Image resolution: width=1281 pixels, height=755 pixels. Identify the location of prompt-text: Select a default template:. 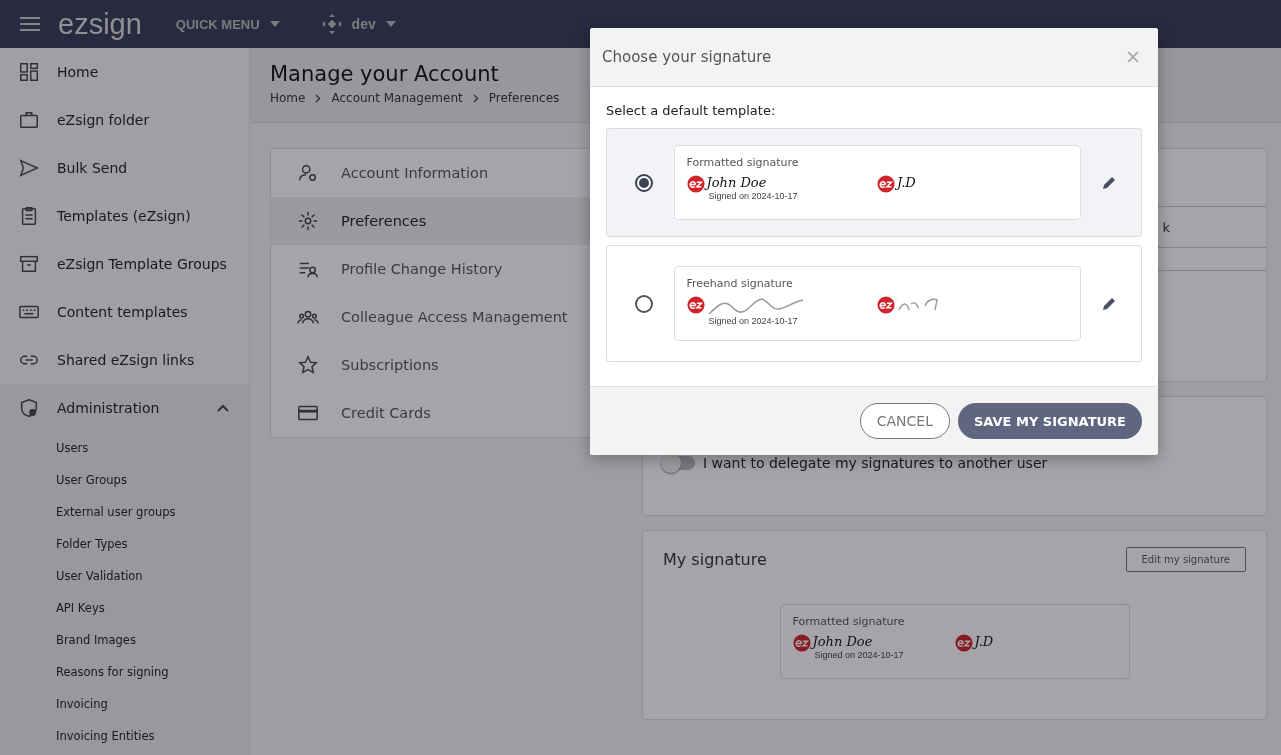
(691, 110).